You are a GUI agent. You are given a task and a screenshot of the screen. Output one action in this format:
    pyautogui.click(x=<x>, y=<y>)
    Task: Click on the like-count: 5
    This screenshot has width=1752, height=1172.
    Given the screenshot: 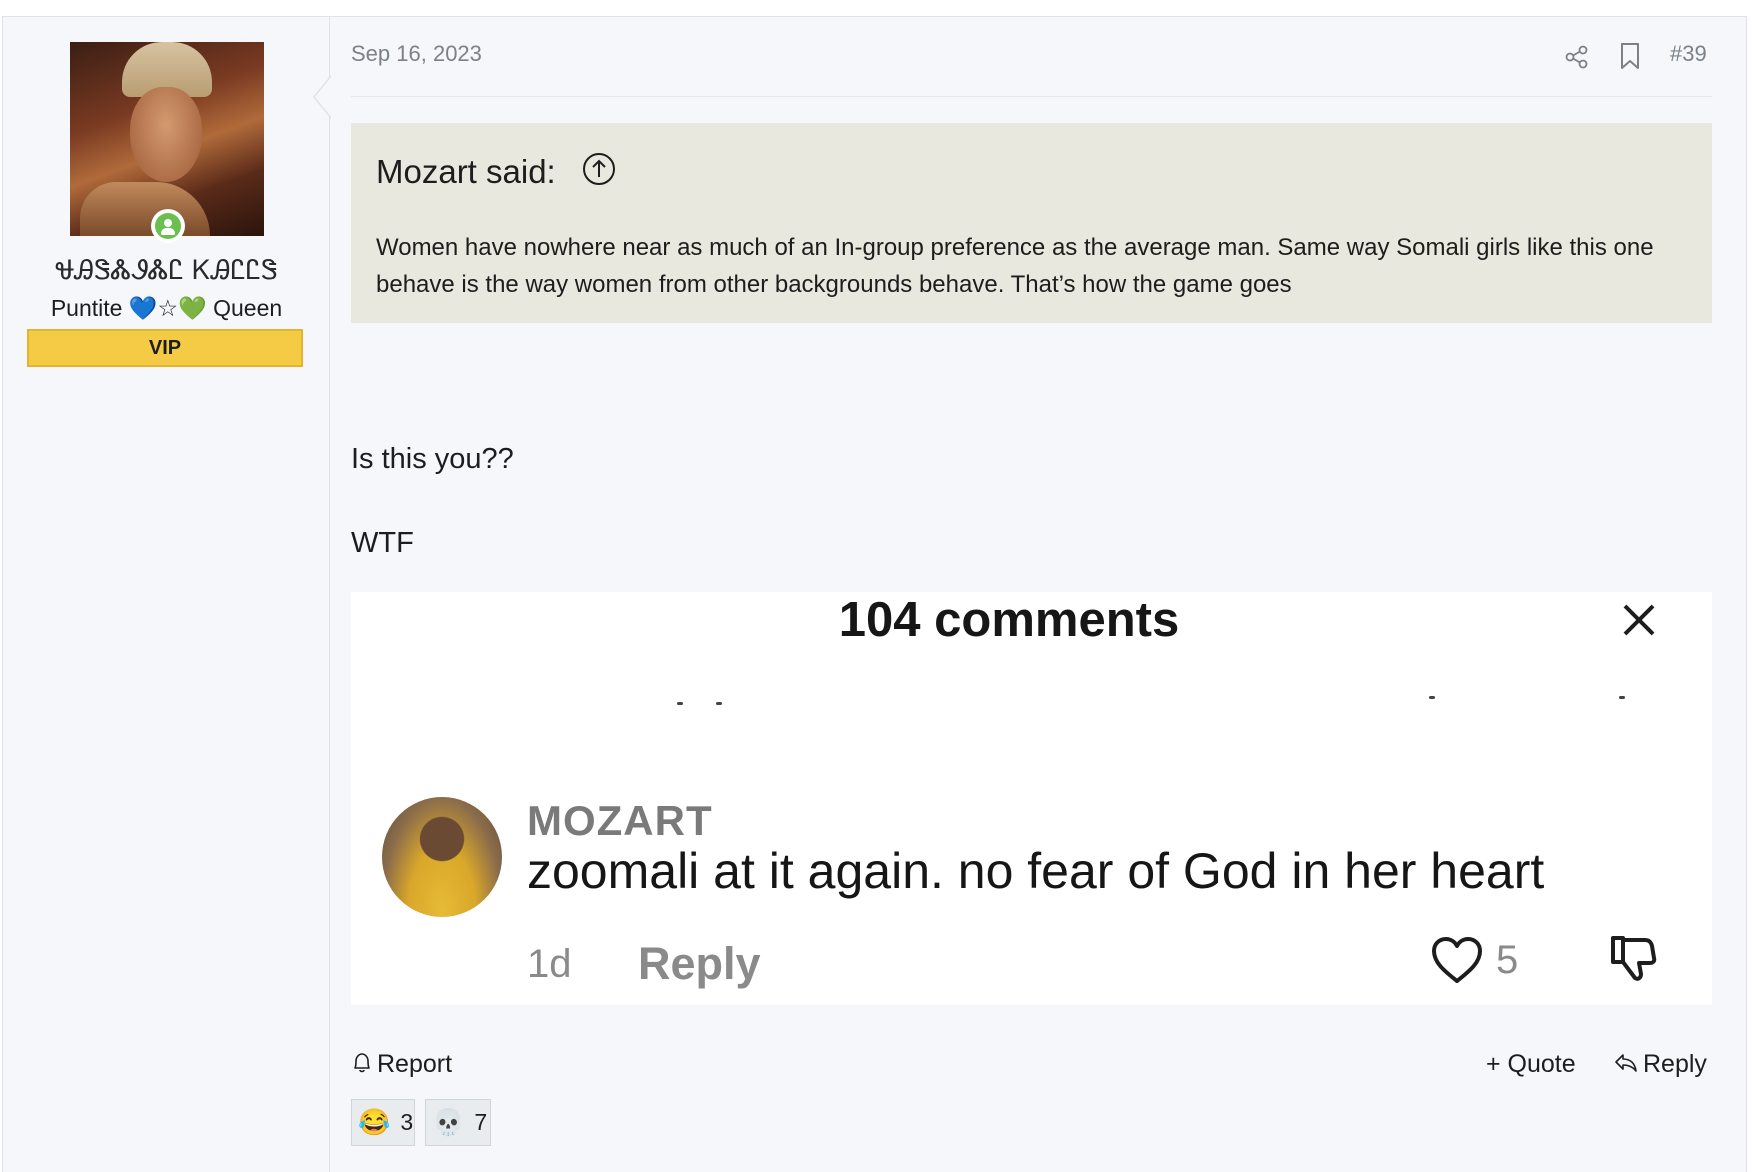 What is the action you would take?
    pyautogui.click(x=1507, y=960)
    